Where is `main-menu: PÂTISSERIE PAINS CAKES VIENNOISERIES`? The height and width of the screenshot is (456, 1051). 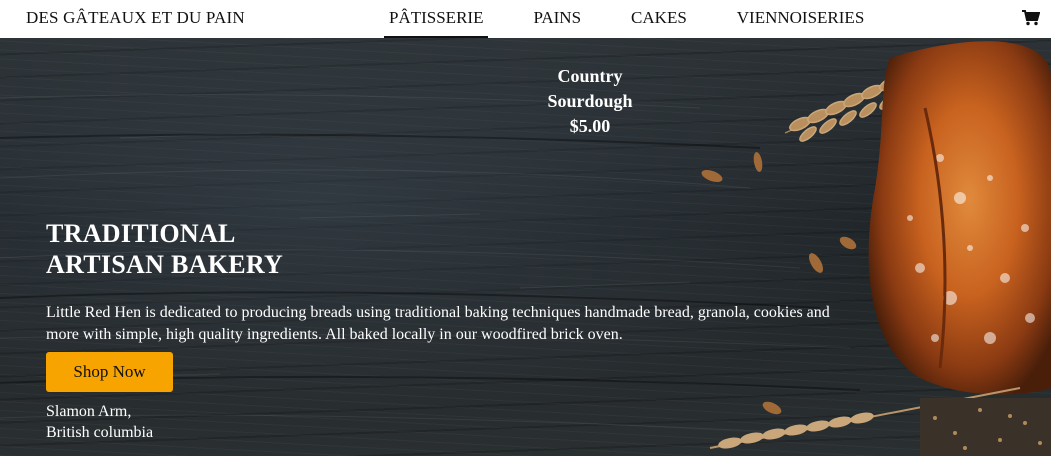 main-menu: PÂTISSERIE PAINS CAKES VIENNOISERIES is located at coordinates (646, 19).